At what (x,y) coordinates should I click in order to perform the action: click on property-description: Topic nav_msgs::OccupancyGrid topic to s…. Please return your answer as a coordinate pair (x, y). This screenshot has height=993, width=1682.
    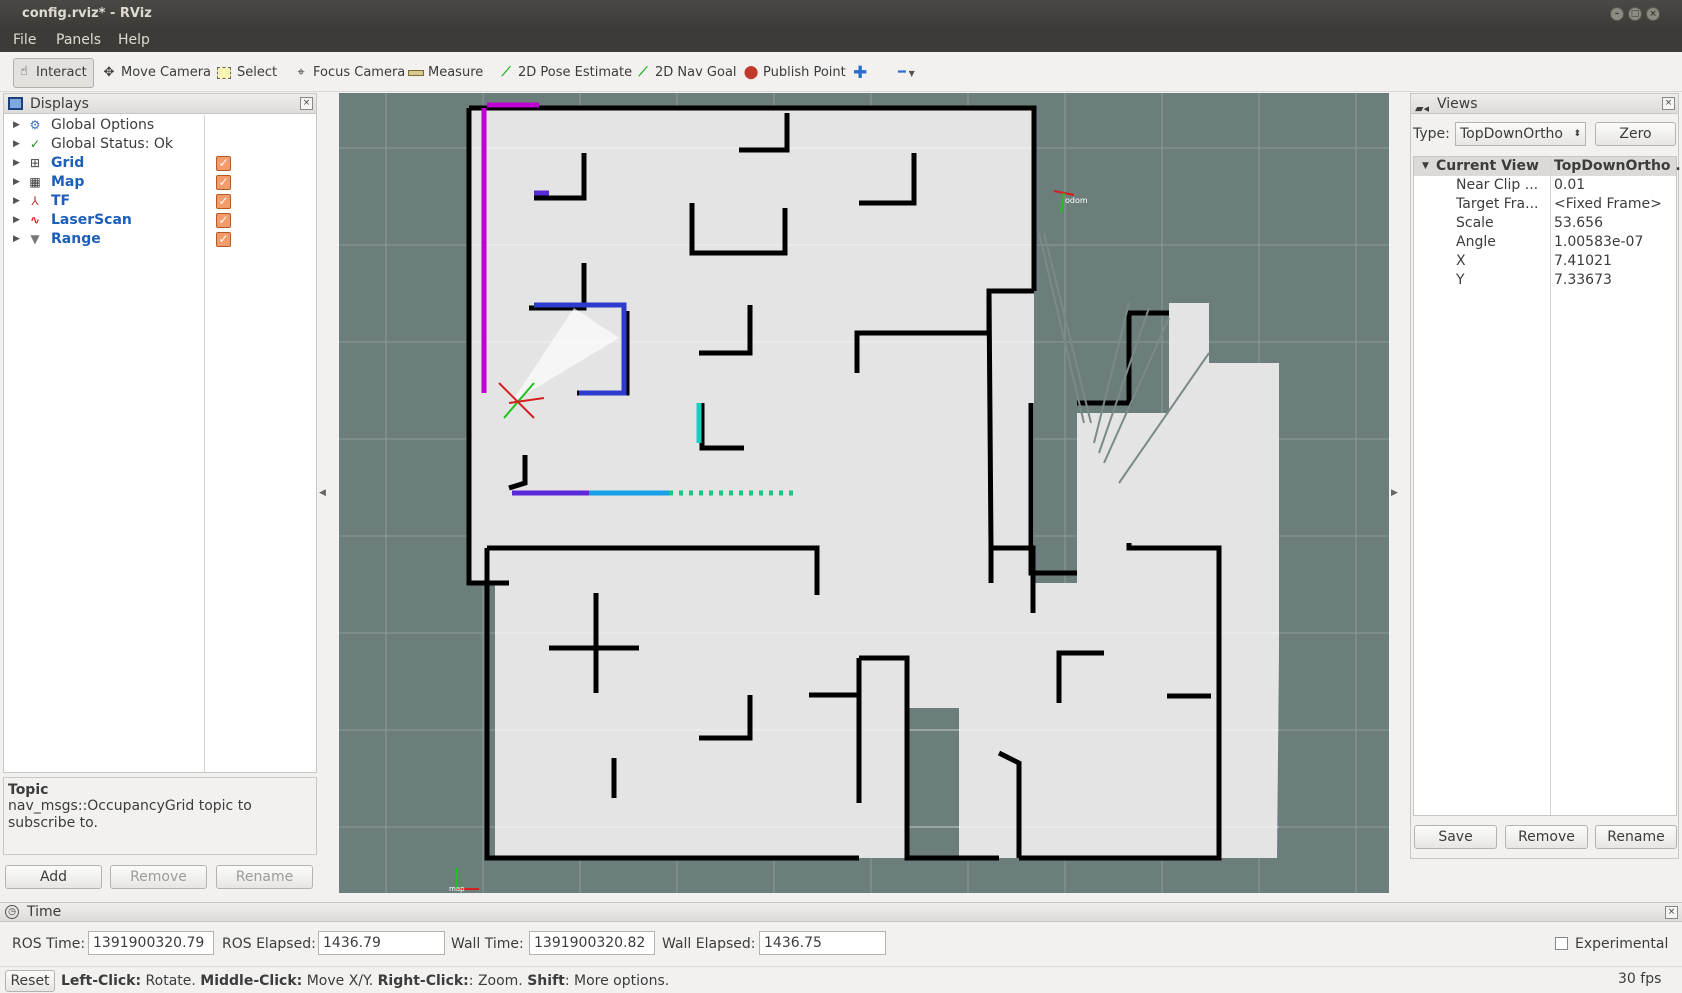
    Looking at the image, I should click on (160, 816).